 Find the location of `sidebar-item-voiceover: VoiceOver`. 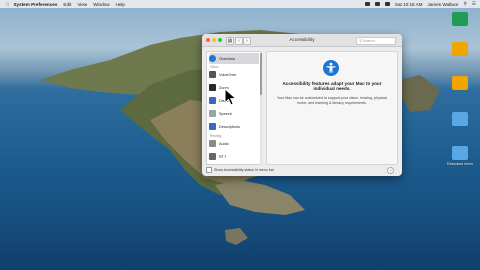

sidebar-item-voiceover: VoiceOver is located at coordinates (234, 74).